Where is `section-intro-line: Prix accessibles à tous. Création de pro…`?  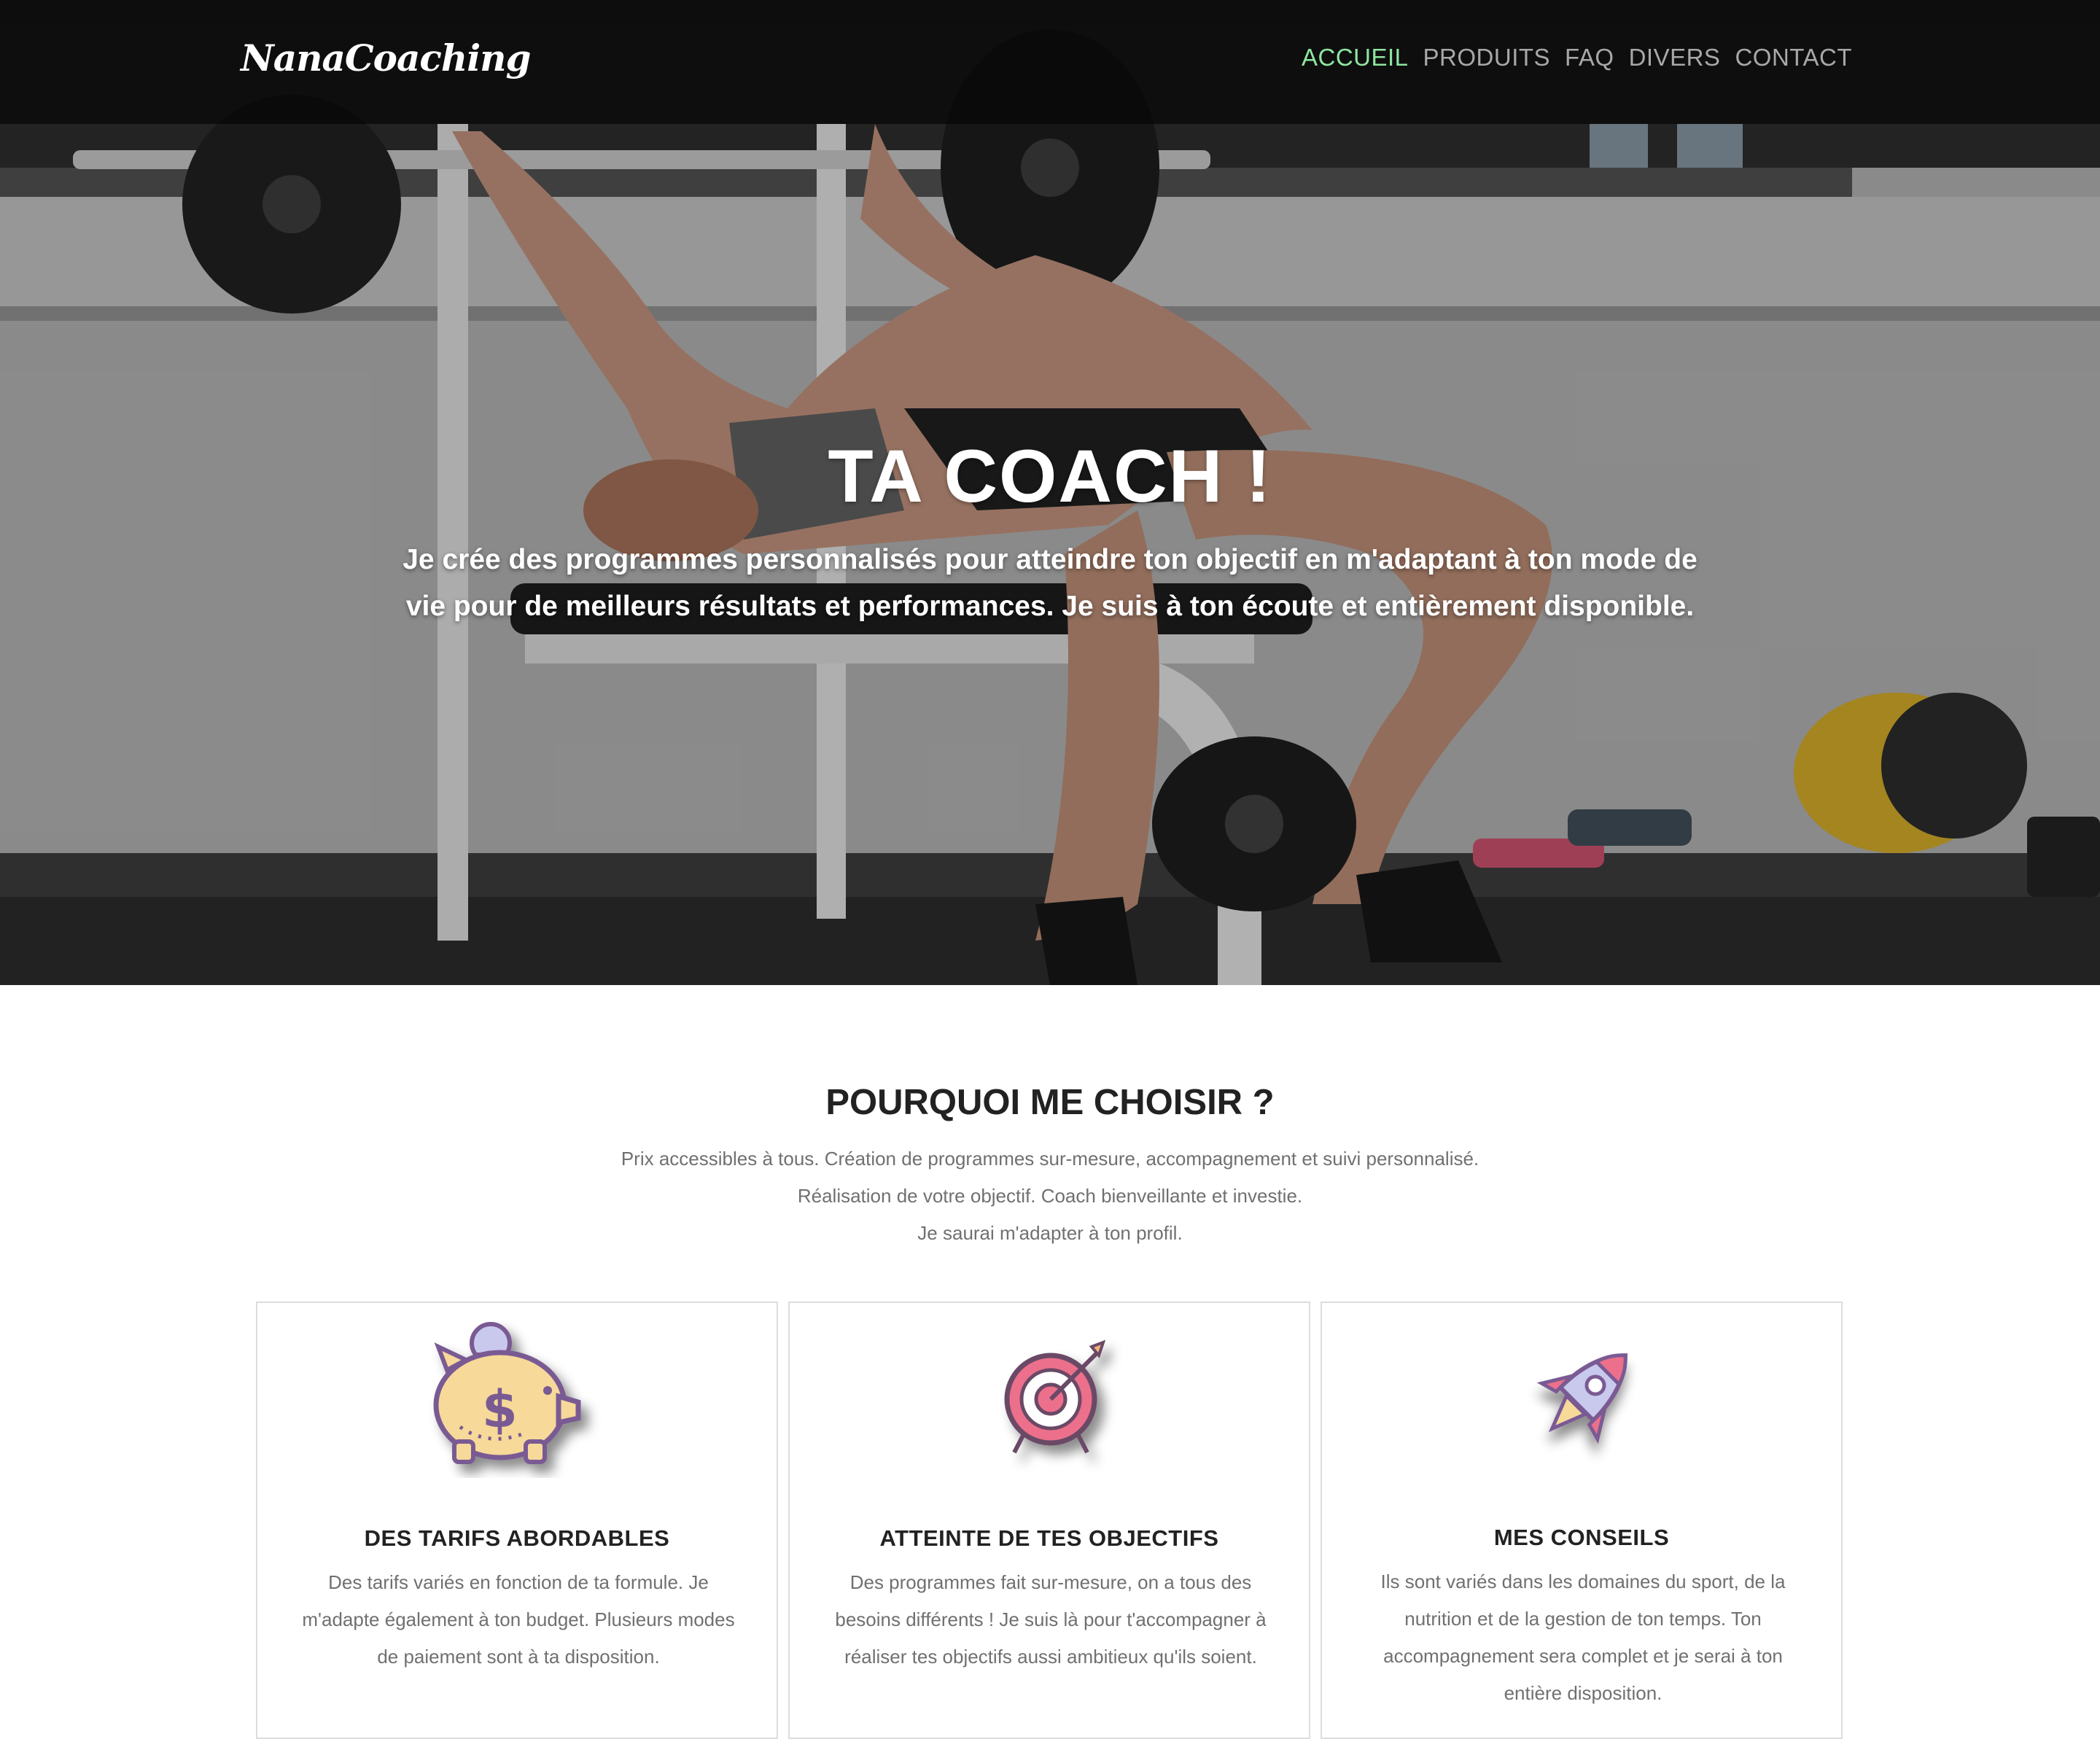 section-intro-line: Prix accessibles à tous. Création de pro… is located at coordinates (1050, 1159).